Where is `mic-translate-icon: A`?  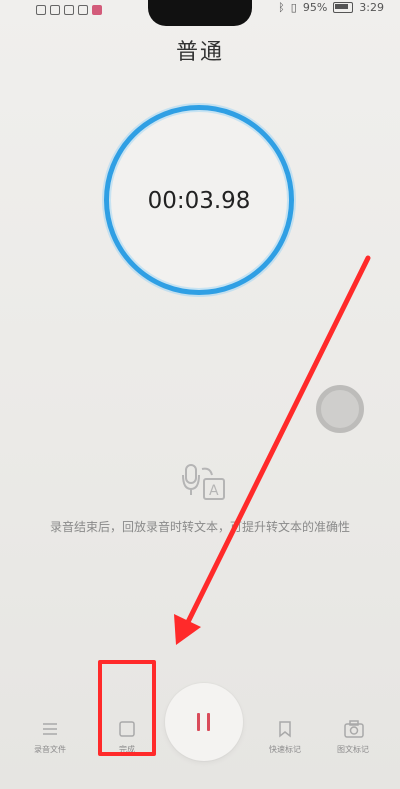
mic-translate-icon: A is located at coordinates (203, 482).